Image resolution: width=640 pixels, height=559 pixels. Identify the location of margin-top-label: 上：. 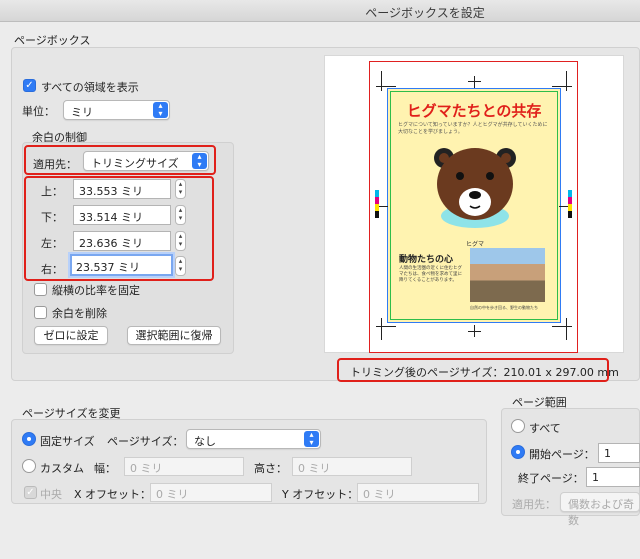
(52, 191).